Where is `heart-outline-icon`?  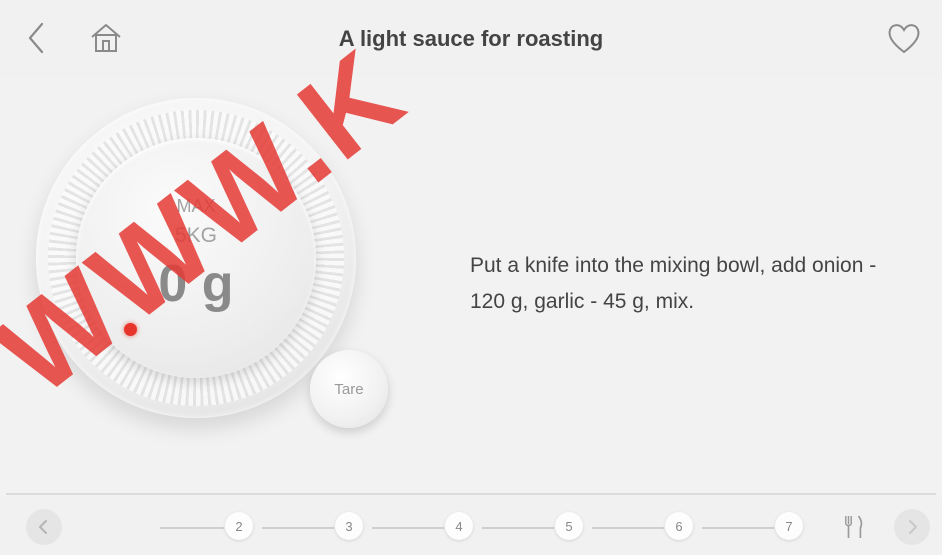 heart-outline-icon is located at coordinates (904, 39).